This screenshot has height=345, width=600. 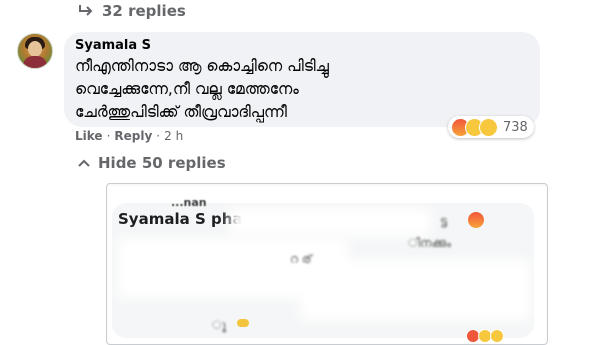 What do you see at coordinates (144, 11) in the screenshot?
I see `view-replies-label: 32 replies` at bounding box center [144, 11].